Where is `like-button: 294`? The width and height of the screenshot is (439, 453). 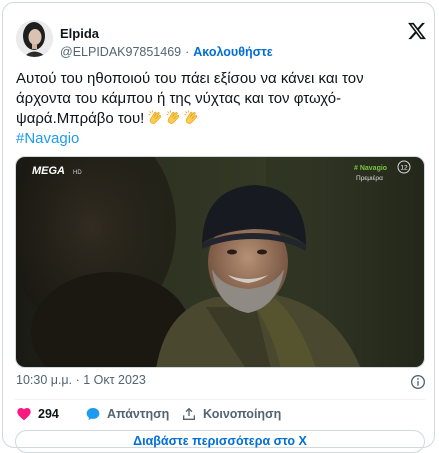 like-button: 294 is located at coordinates (37, 414).